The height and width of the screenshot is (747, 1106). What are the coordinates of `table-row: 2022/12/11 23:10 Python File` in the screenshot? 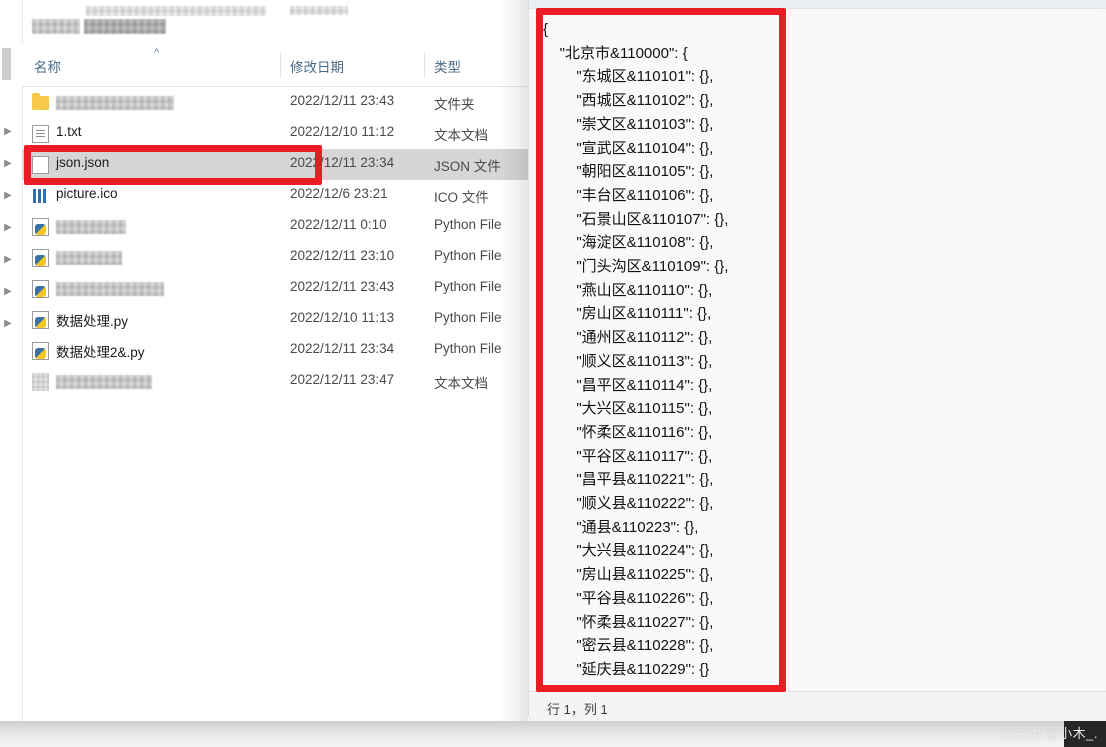 It's located at (275, 257).